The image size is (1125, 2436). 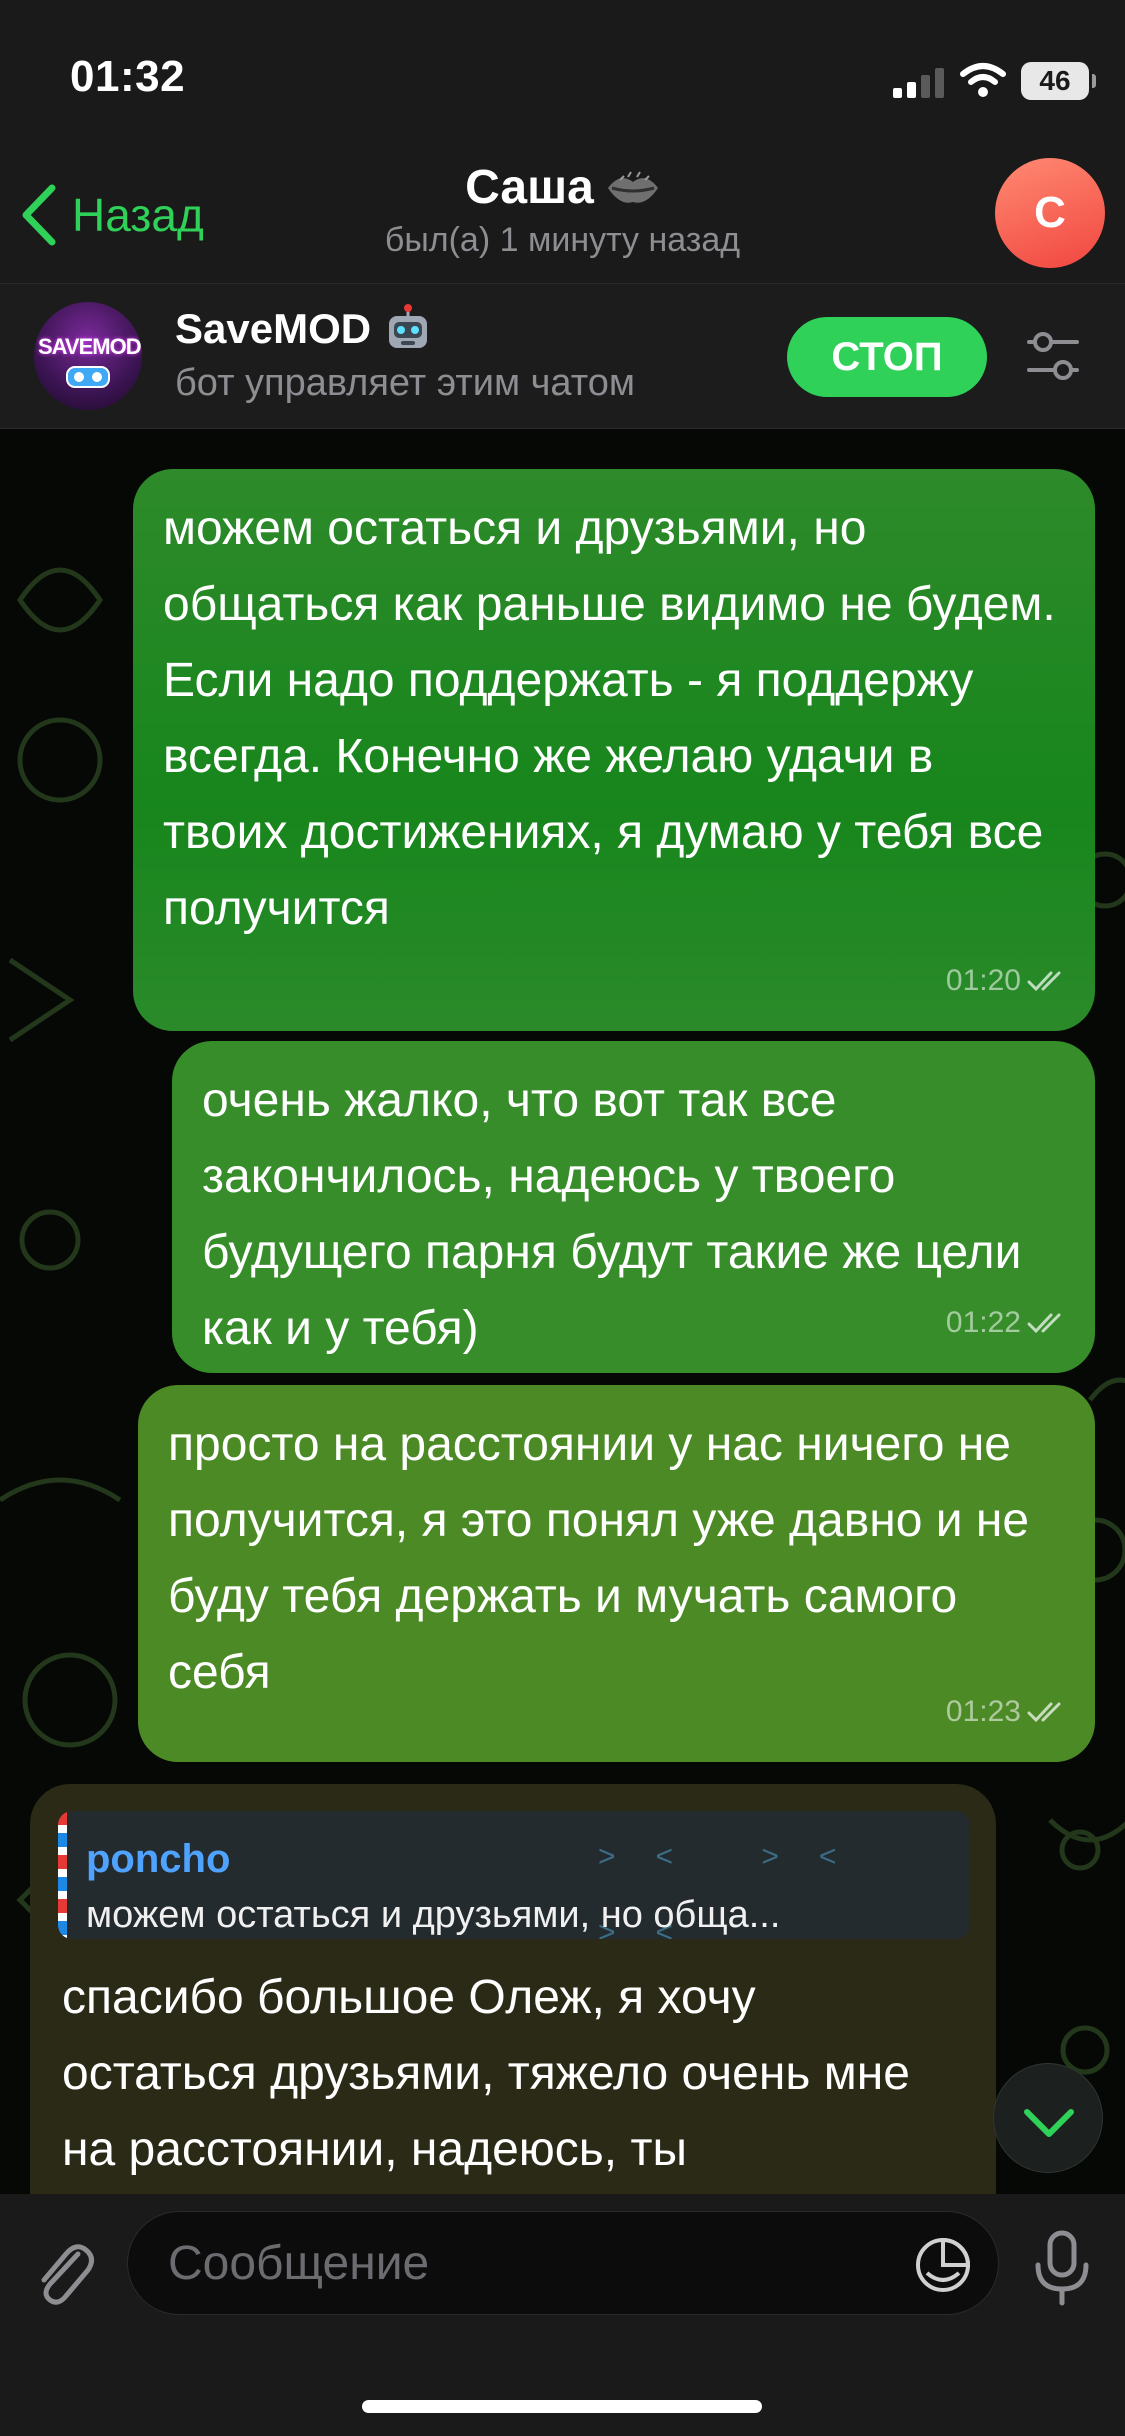 What do you see at coordinates (983, 1322) in the screenshot?
I see `message-time: 01:22` at bounding box center [983, 1322].